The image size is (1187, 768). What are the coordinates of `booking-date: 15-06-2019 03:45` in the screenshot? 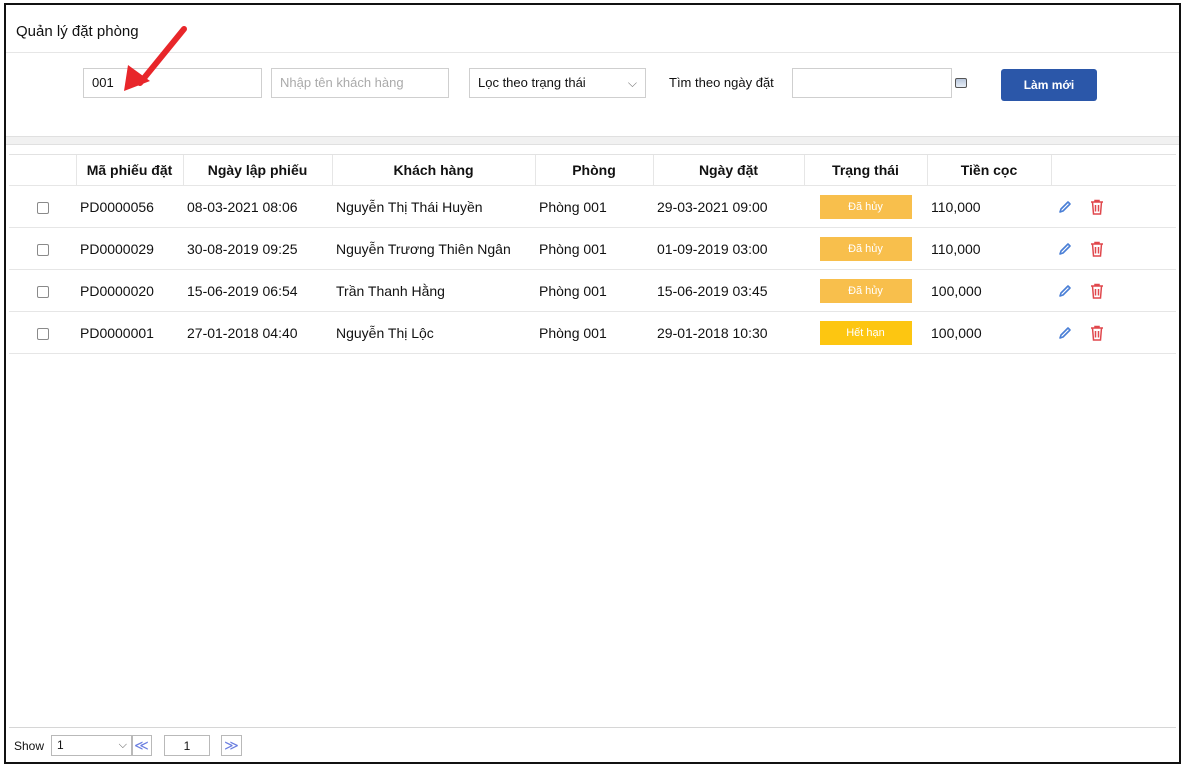 It's located at (728, 290).